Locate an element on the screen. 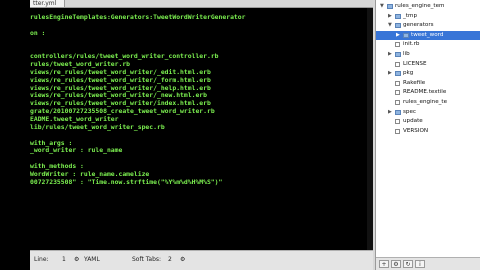 Image resolution: width=480 pixels, height=270 pixels. gear-menu-button: ⚙ is located at coordinates (396, 264).